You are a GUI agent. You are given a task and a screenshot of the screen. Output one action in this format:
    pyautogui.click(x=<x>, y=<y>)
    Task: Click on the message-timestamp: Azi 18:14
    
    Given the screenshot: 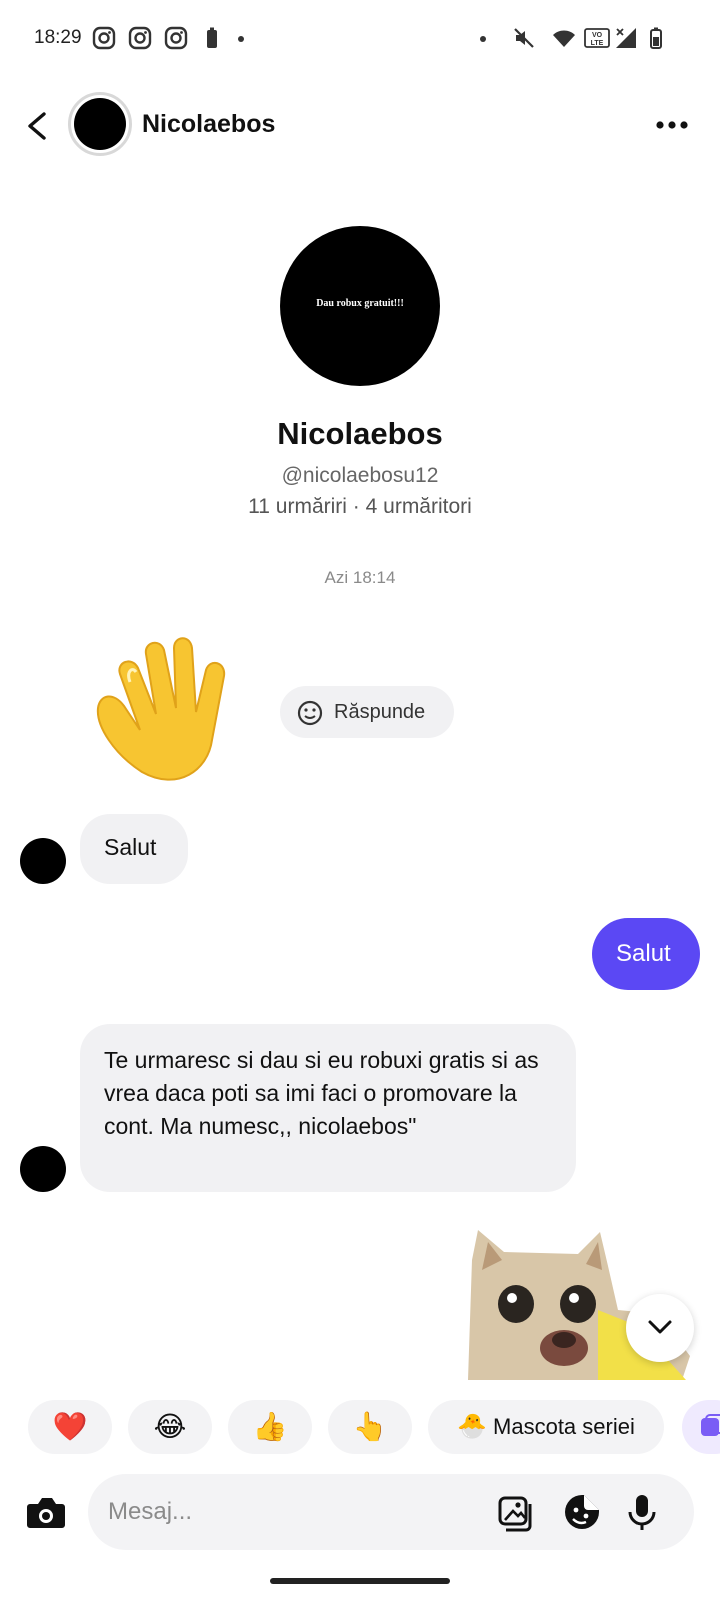 What is the action you would take?
    pyautogui.click(x=360, y=577)
    